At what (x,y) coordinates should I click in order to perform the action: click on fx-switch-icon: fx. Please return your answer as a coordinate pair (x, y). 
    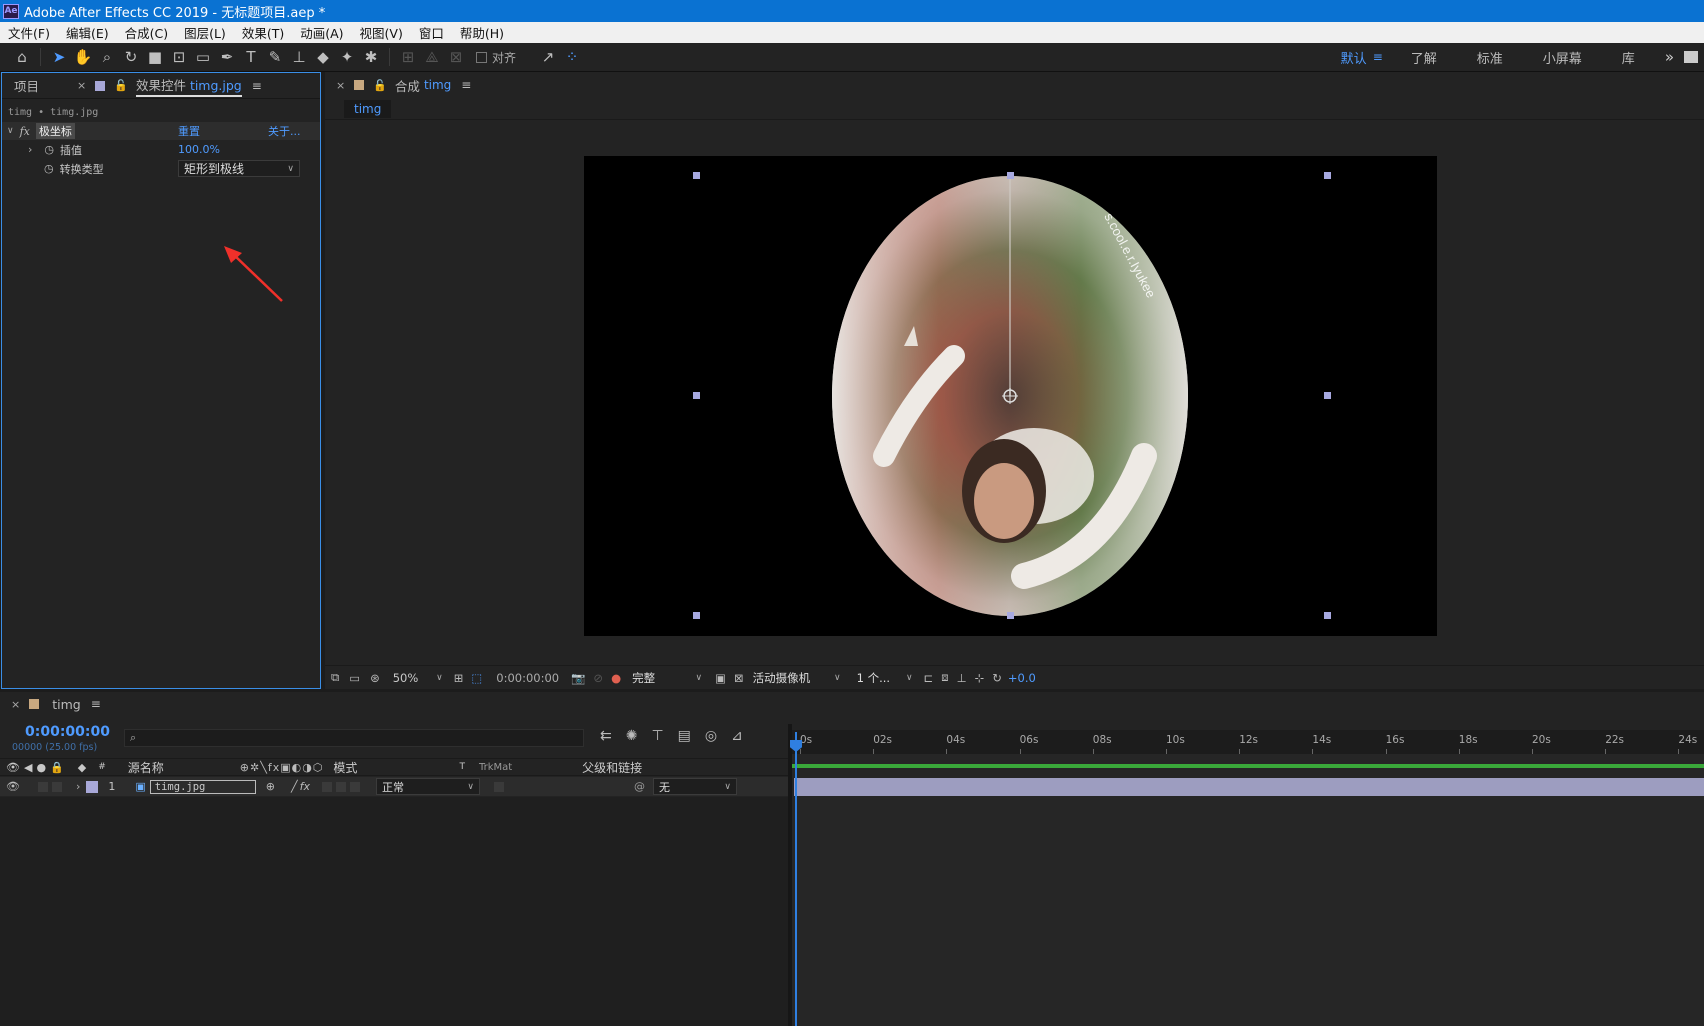
    Looking at the image, I should click on (305, 786).